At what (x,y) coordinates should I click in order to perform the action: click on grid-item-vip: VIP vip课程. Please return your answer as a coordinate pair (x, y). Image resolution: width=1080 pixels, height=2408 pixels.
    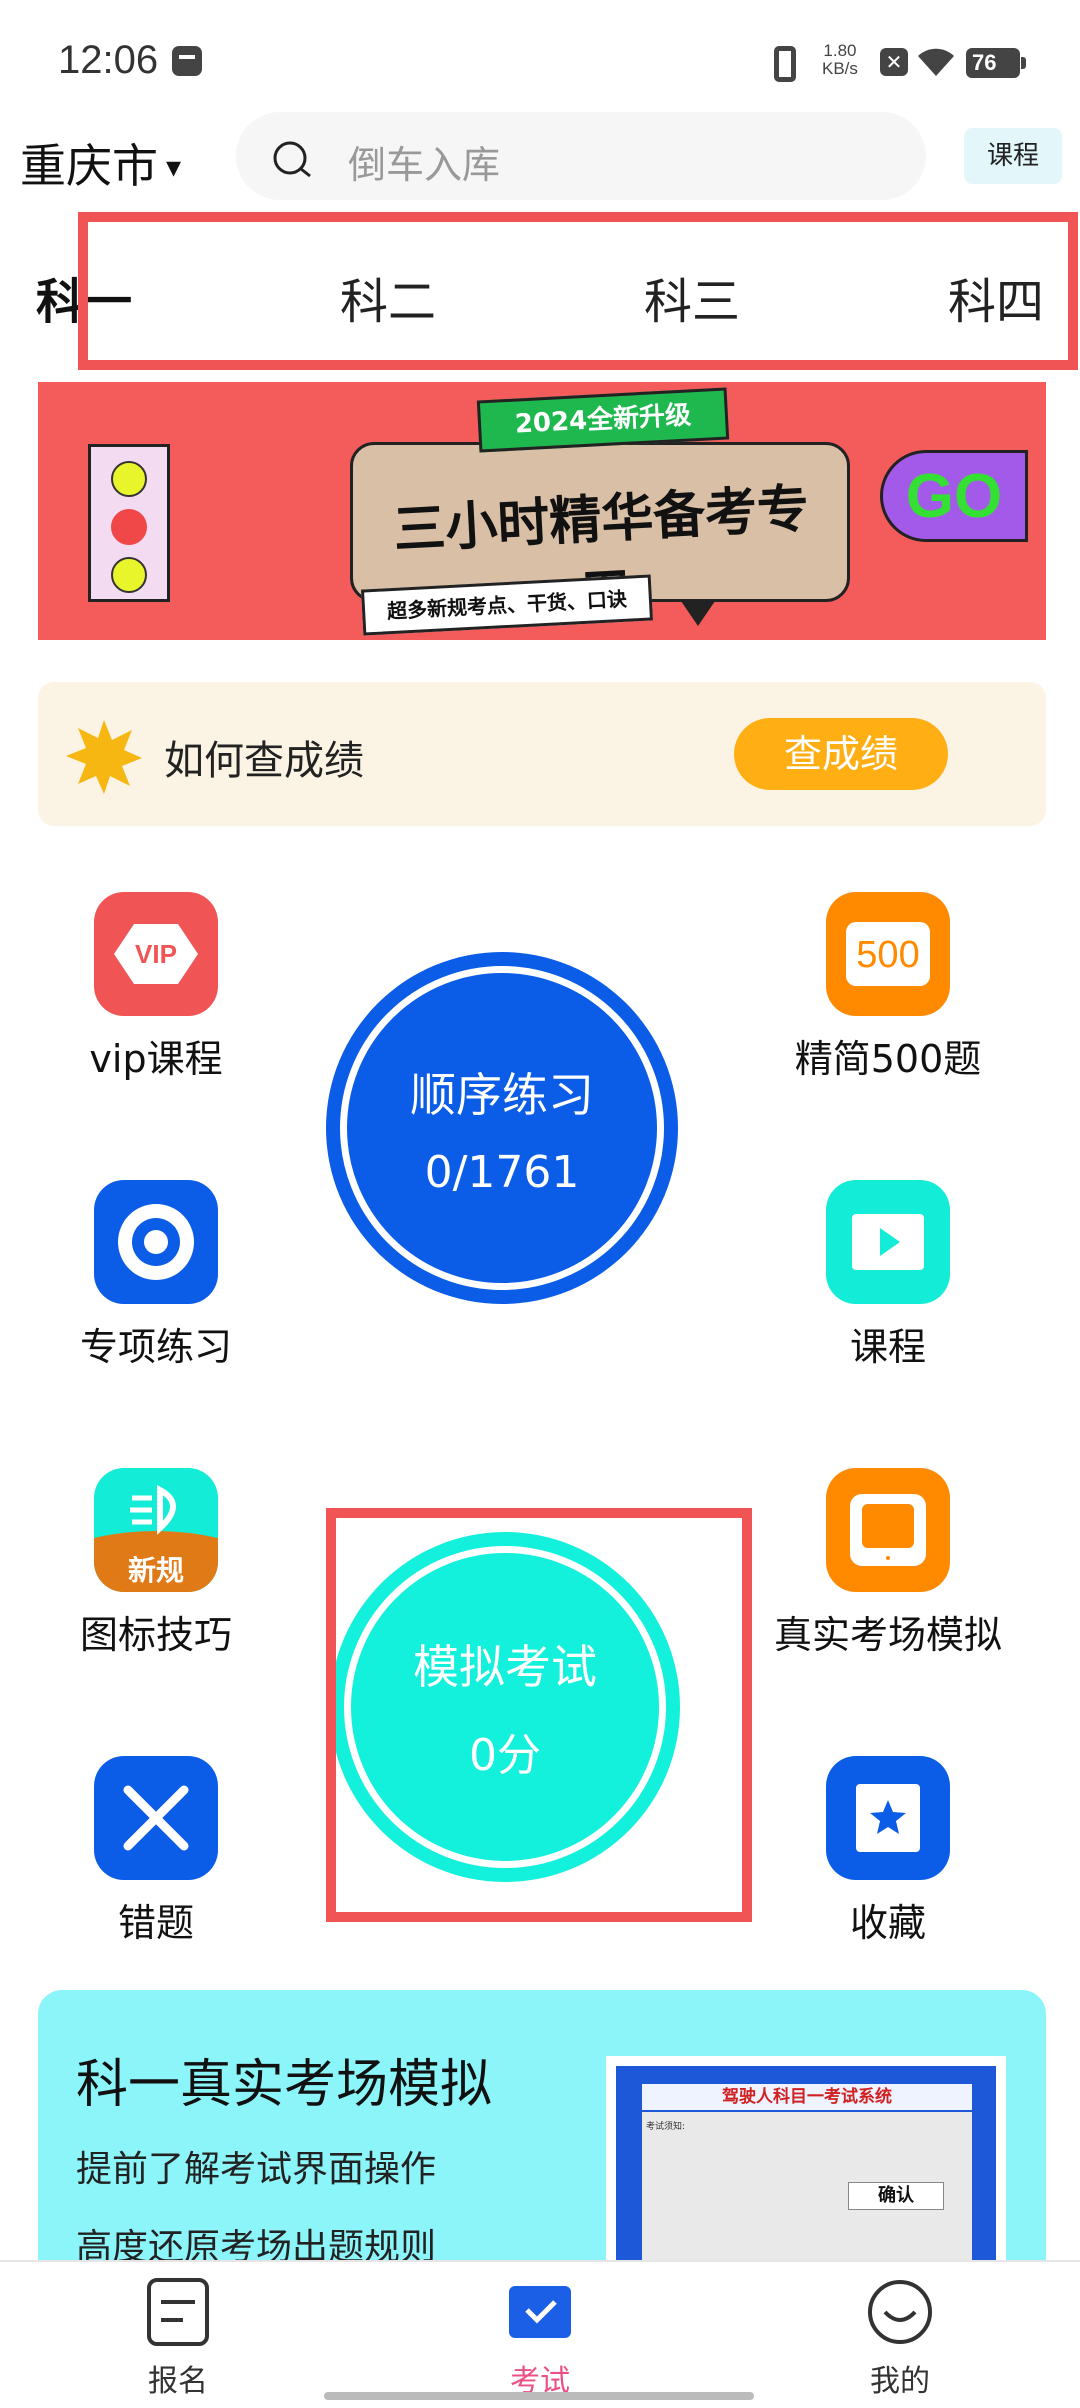
    Looking at the image, I should click on (156, 987).